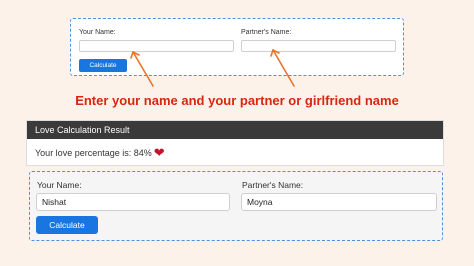 This screenshot has width=474, height=266. Describe the element at coordinates (93, 152) in the screenshot. I see `love-percentage-text: Your love percentage is: 84%` at that location.